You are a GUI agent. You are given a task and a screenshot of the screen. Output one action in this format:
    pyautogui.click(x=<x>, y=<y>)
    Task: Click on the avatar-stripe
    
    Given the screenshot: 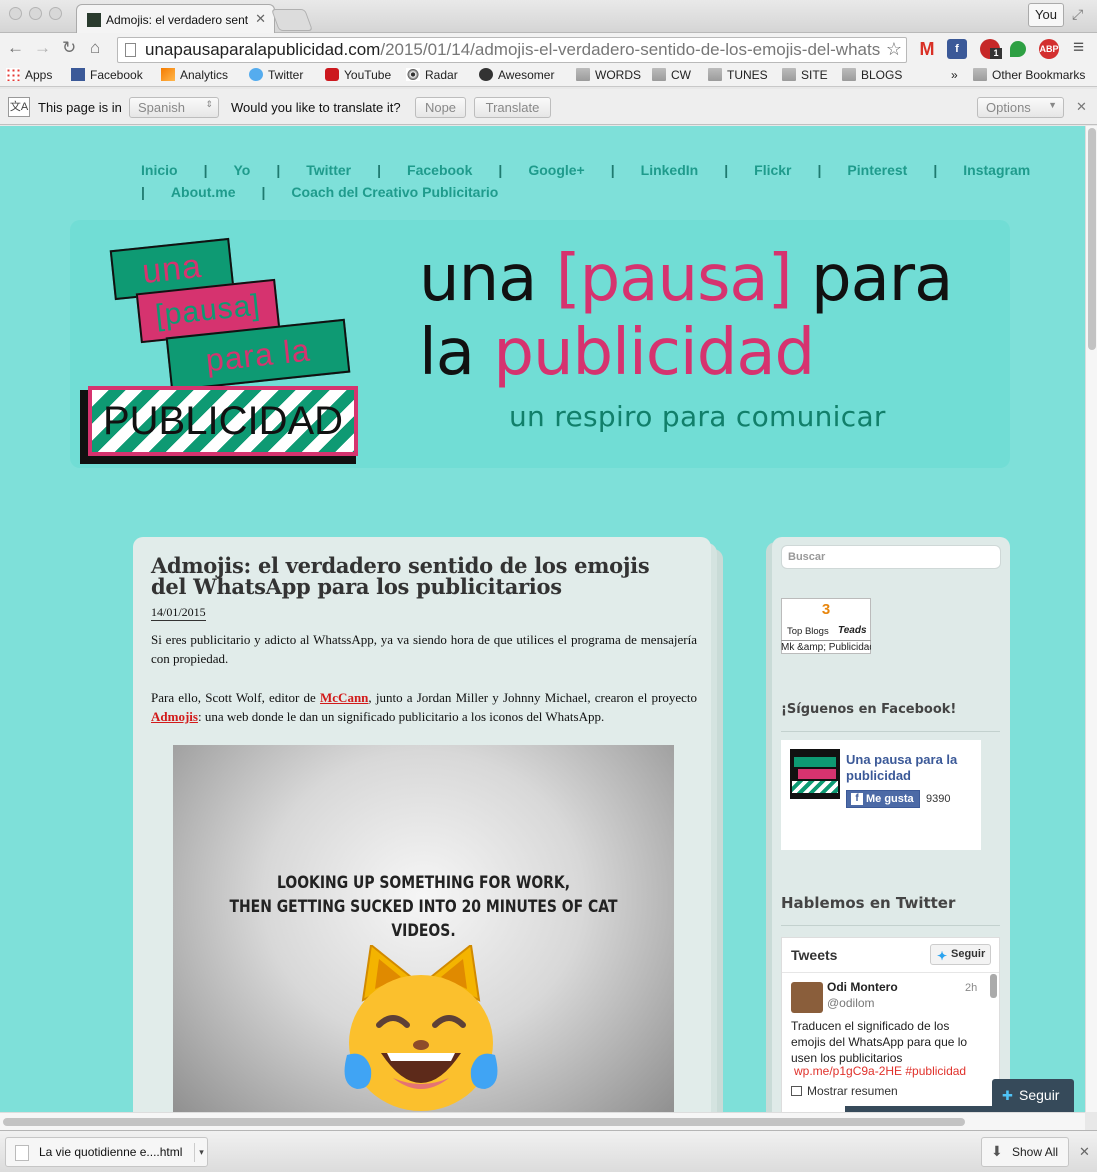 What is the action you would take?
    pyautogui.click(x=815, y=762)
    